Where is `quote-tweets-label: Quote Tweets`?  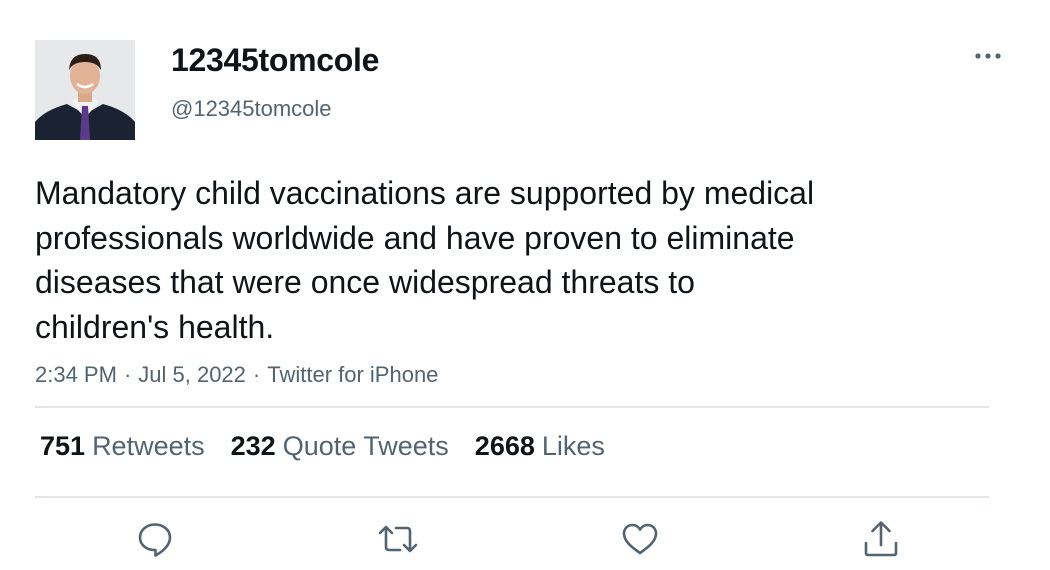 quote-tweets-label: Quote Tweets is located at coordinates (365, 446).